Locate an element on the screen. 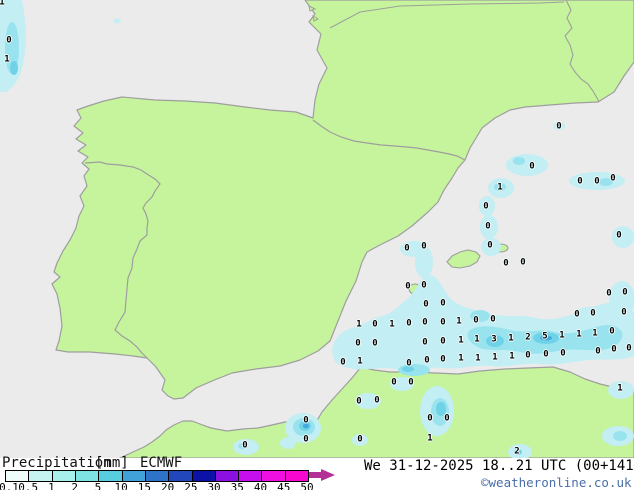 Image resolution: width=634 pixels, height=490 pixels. scale-tick-label: 10 is located at coordinates (121, 485).